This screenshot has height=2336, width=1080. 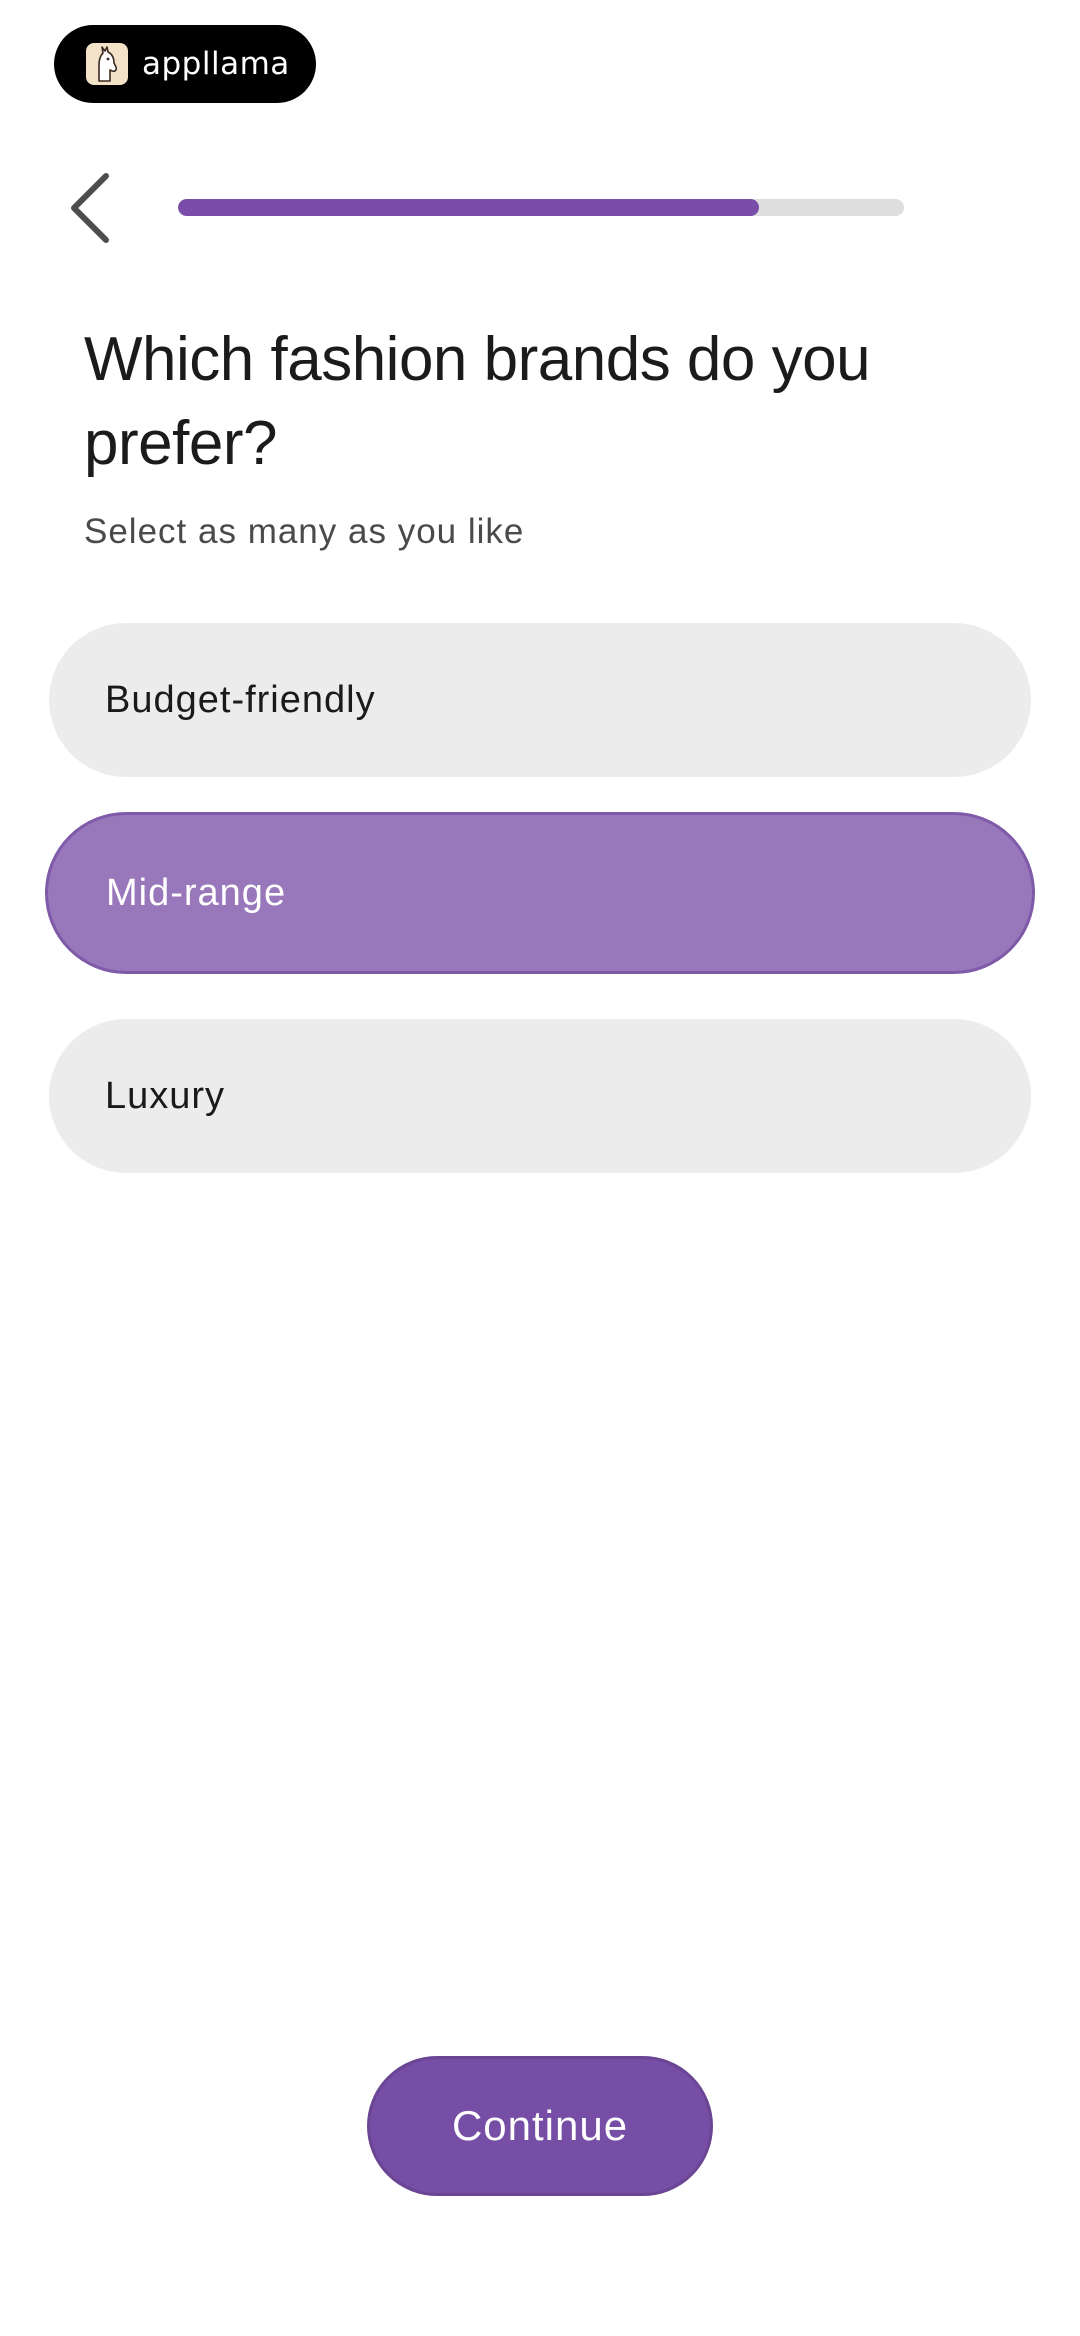 What do you see at coordinates (540, 893) in the screenshot?
I see `option-mid-range: Mid-range` at bounding box center [540, 893].